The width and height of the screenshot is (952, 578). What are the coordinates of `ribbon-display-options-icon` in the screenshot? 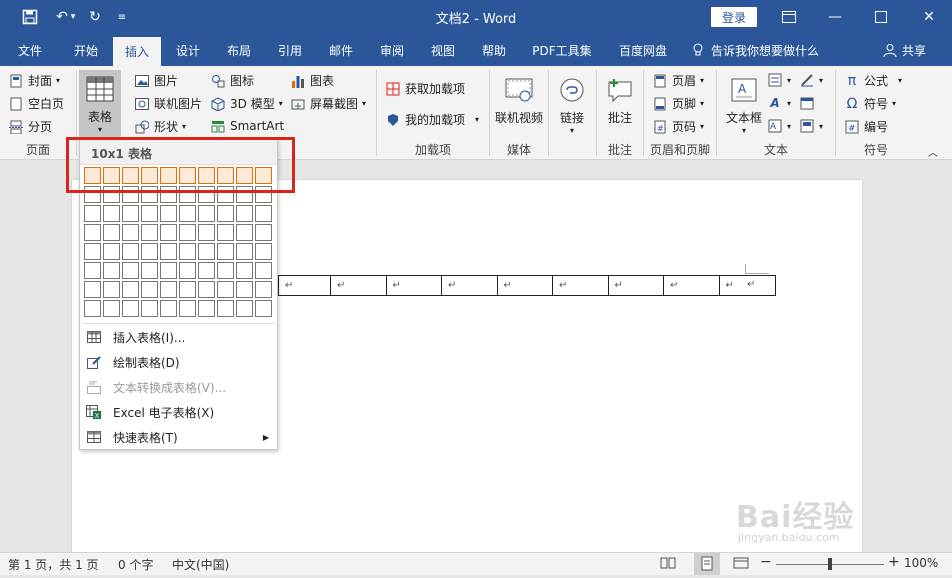 It's located at (789, 17).